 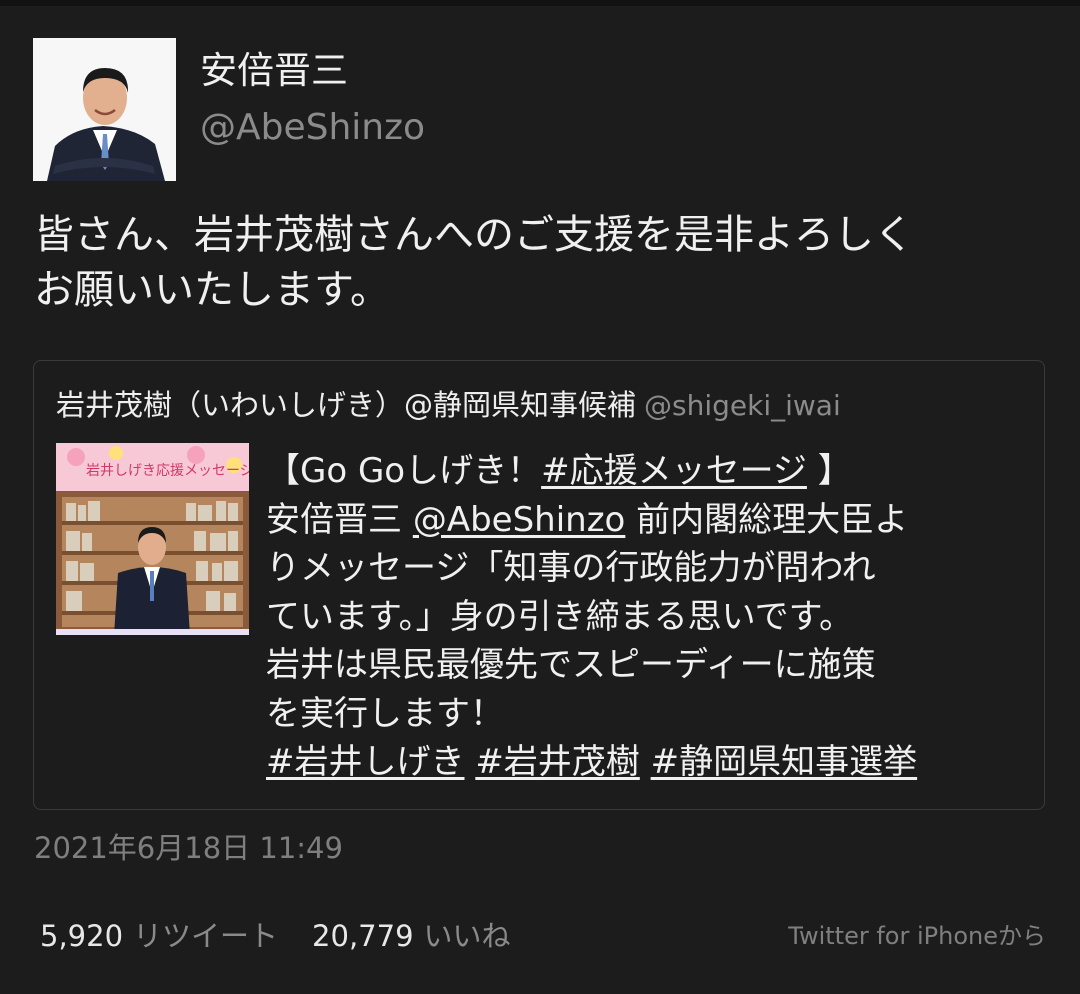 I want to click on quoted-body-line: りメッセージ「知事の行政能力が問われ, so click(x=571, y=568).